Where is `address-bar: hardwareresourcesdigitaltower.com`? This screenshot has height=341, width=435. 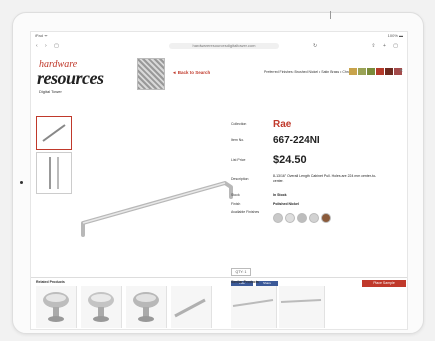
address-bar: hardwareresourcesdigitaltower.com is located at coordinates (224, 46).